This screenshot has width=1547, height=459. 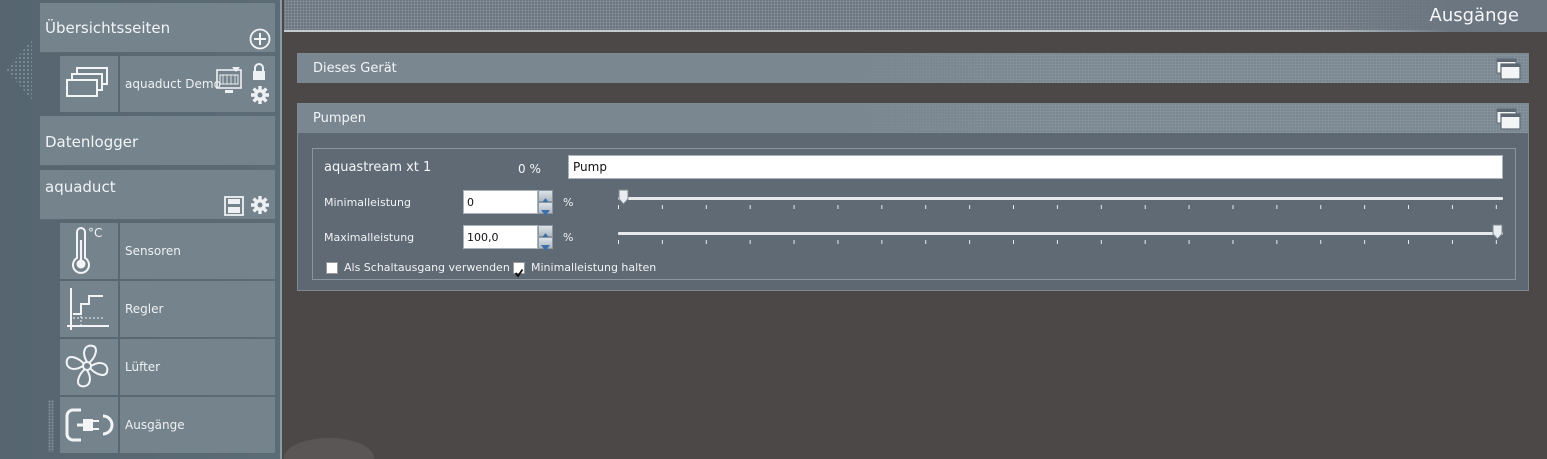 What do you see at coordinates (332, 268) in the screenshot?
I see `switch-output-checkbox` at bounding box center [332, 268].